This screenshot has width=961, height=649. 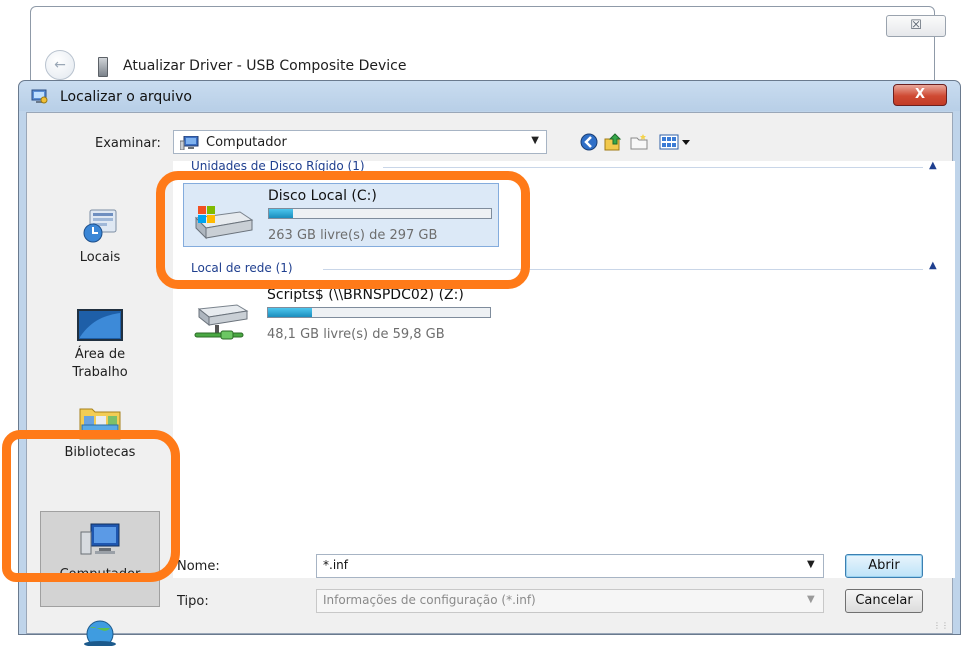 I want to click on place-recent: Locais, so click(x=100, y=236).